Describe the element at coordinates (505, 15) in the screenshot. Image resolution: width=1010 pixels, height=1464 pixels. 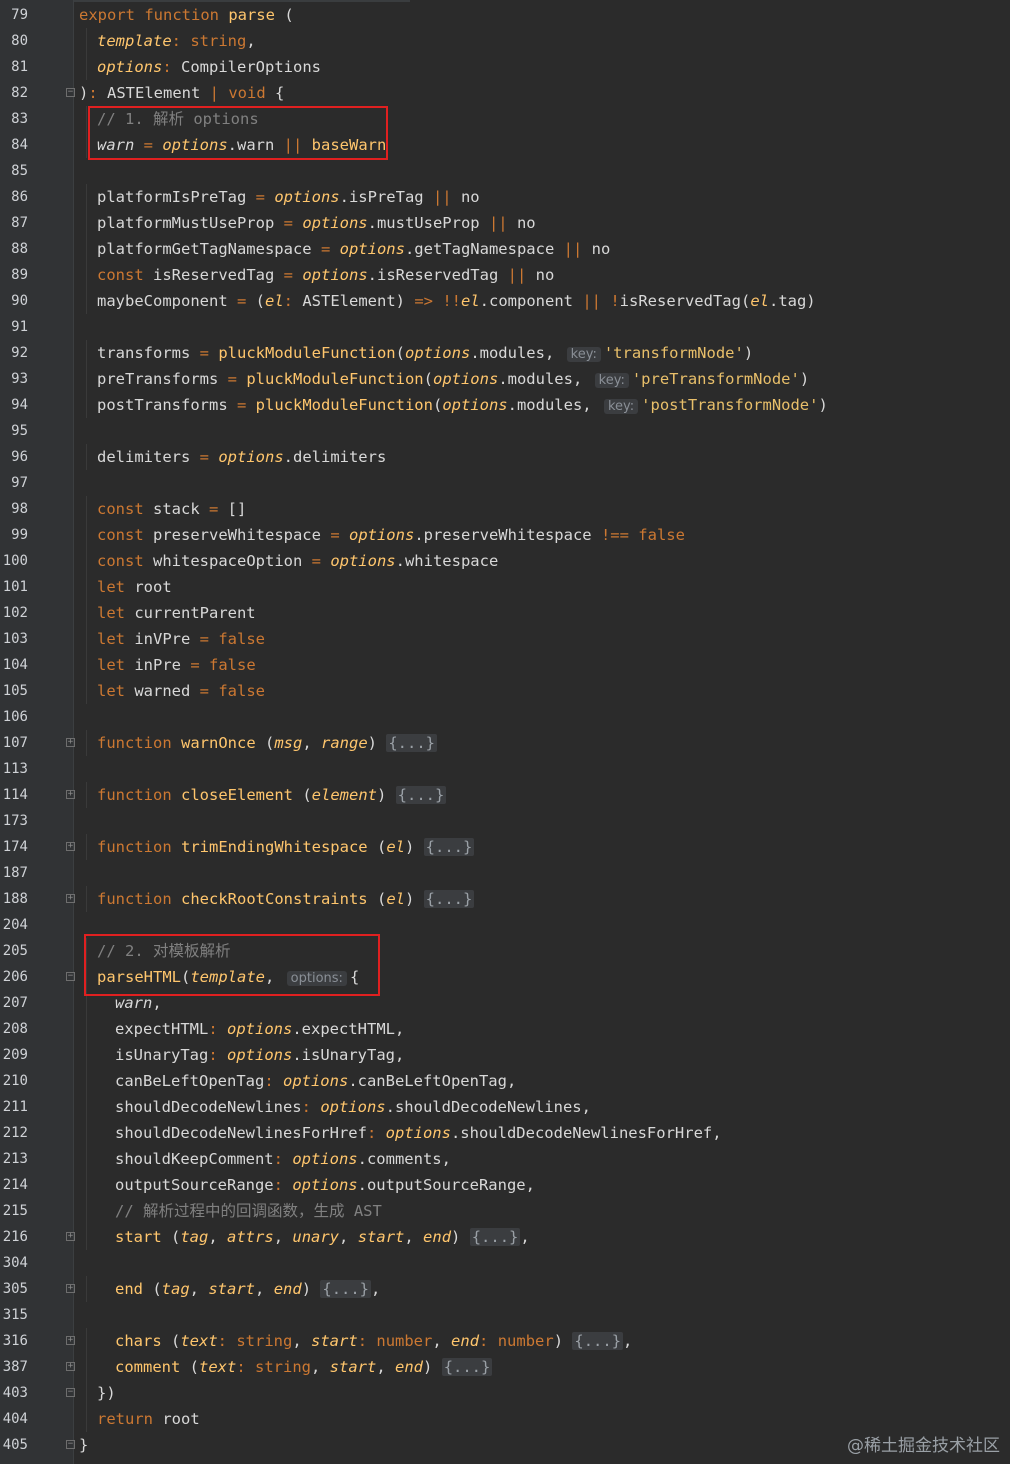
I see `code-line: 79 export function parse (` at that location.